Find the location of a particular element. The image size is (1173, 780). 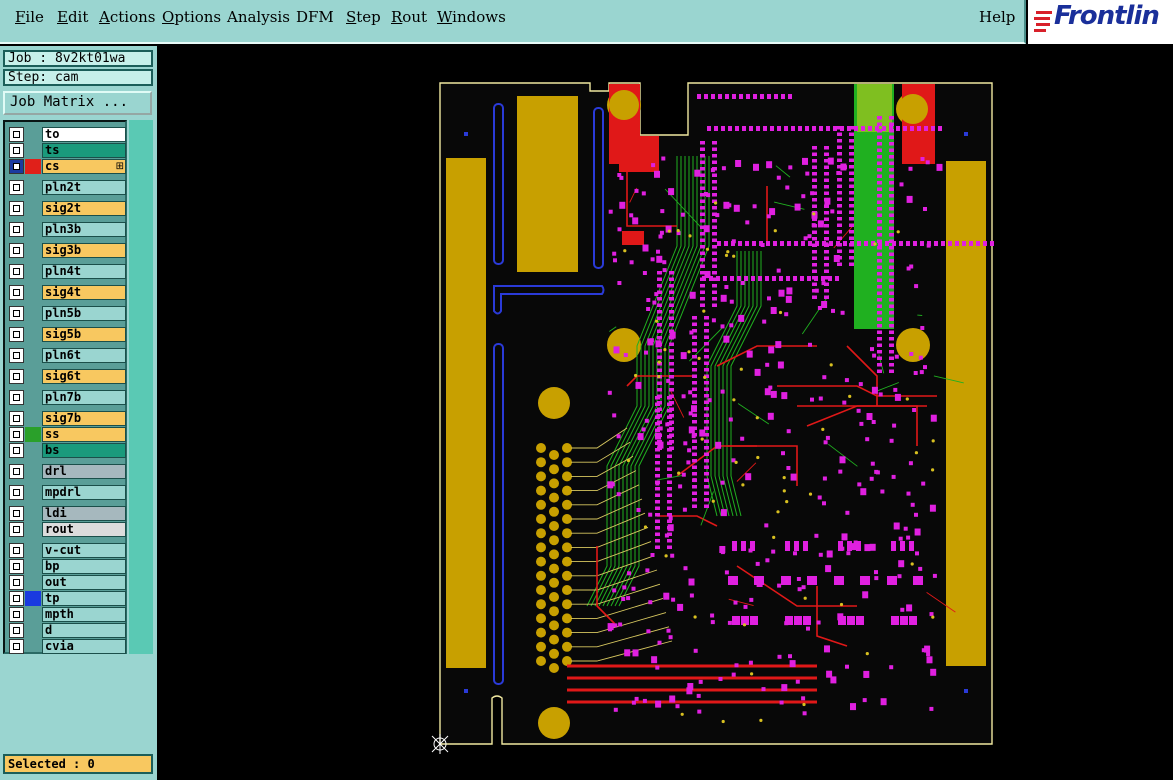

menu-windows: Windows is located at coordinates (471, 17).